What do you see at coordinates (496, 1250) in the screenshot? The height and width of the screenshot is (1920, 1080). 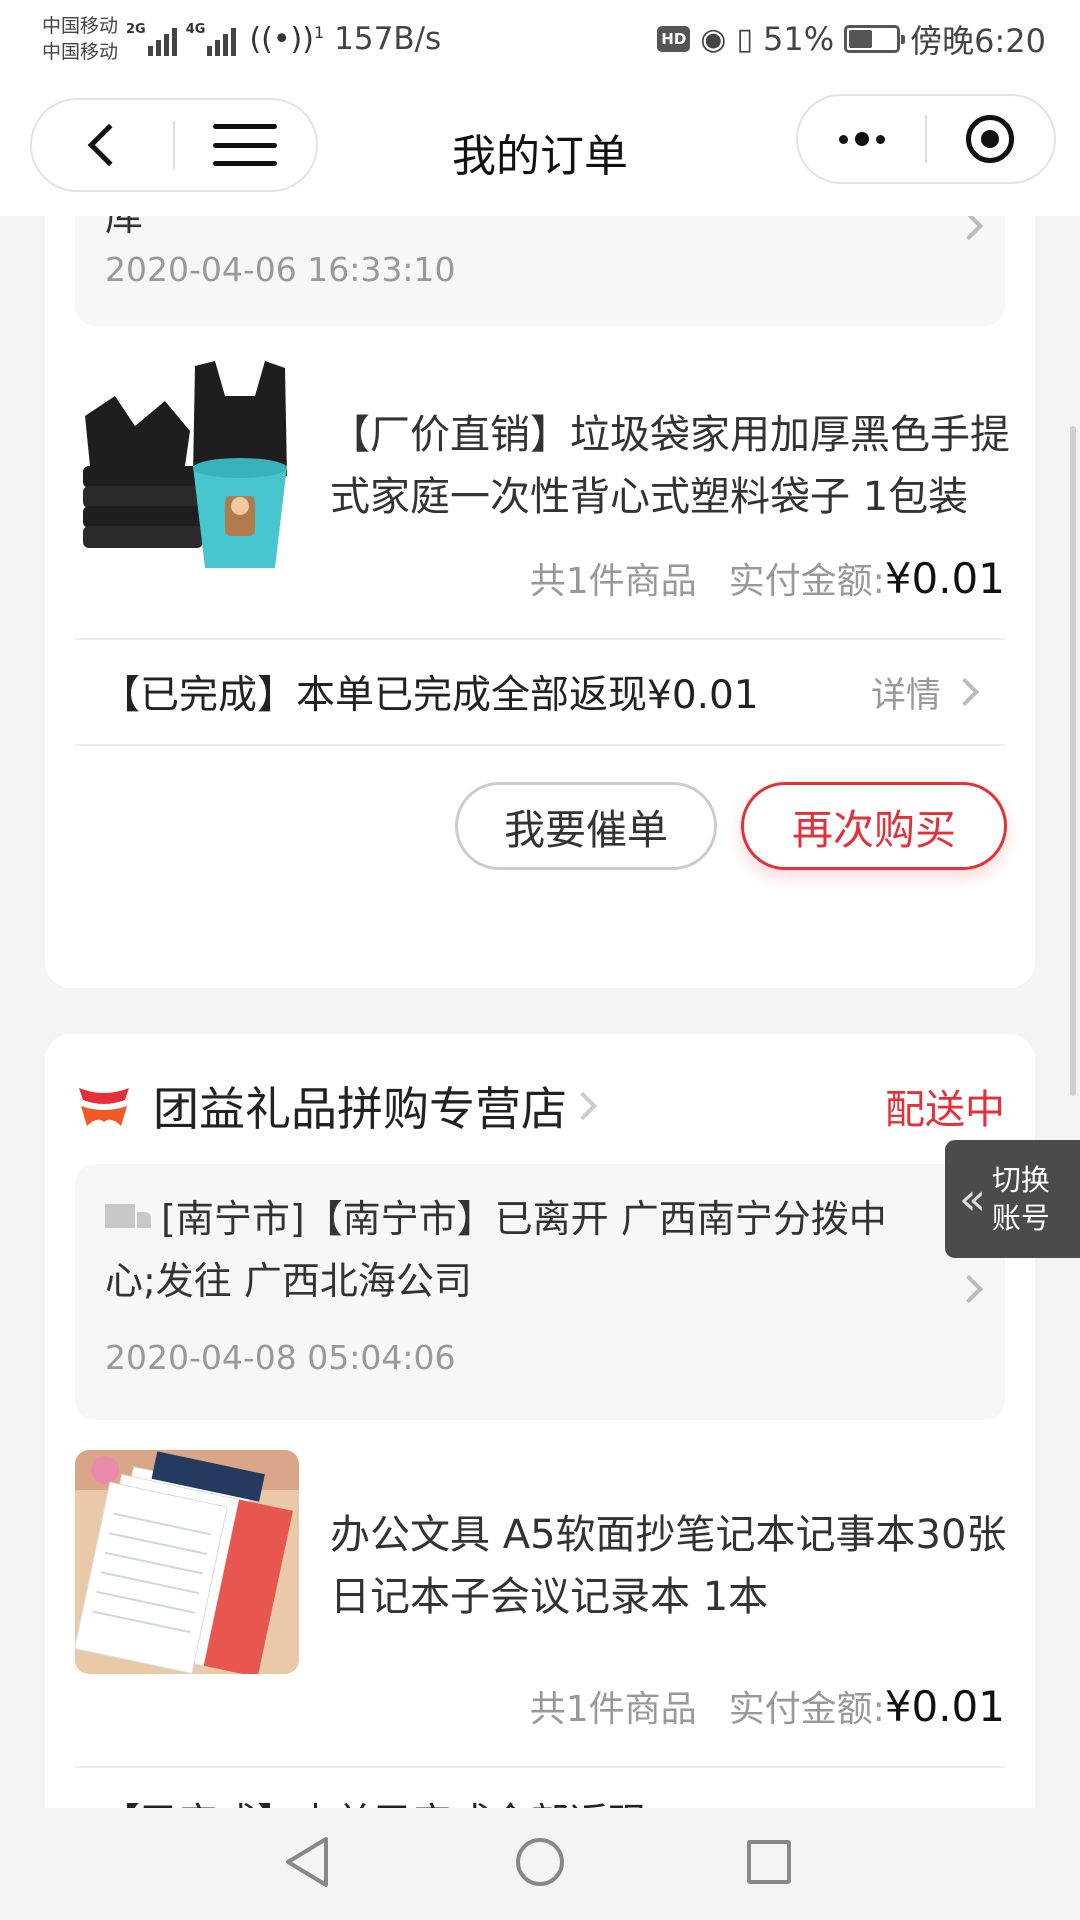 I see `logistics-text: [南宁市]【南宁市】已离开 广西南宁分拨中心;发往 广西北海公司` at bounding box center [496, 1250].